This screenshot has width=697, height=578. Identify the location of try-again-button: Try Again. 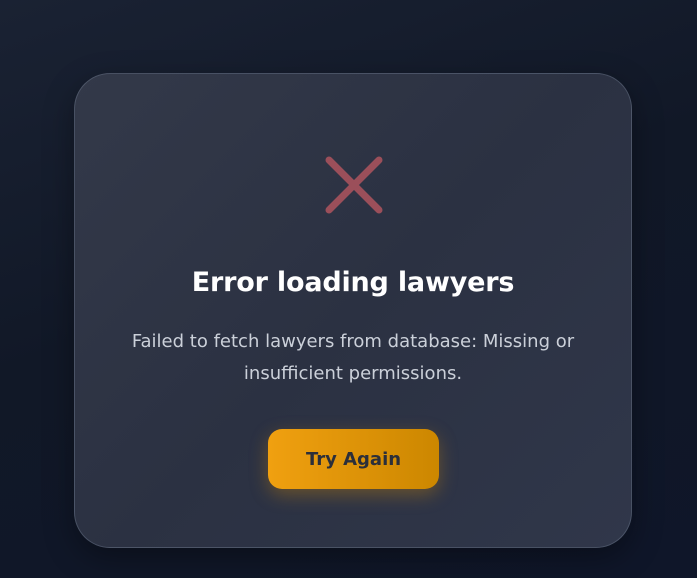
(353, 459).